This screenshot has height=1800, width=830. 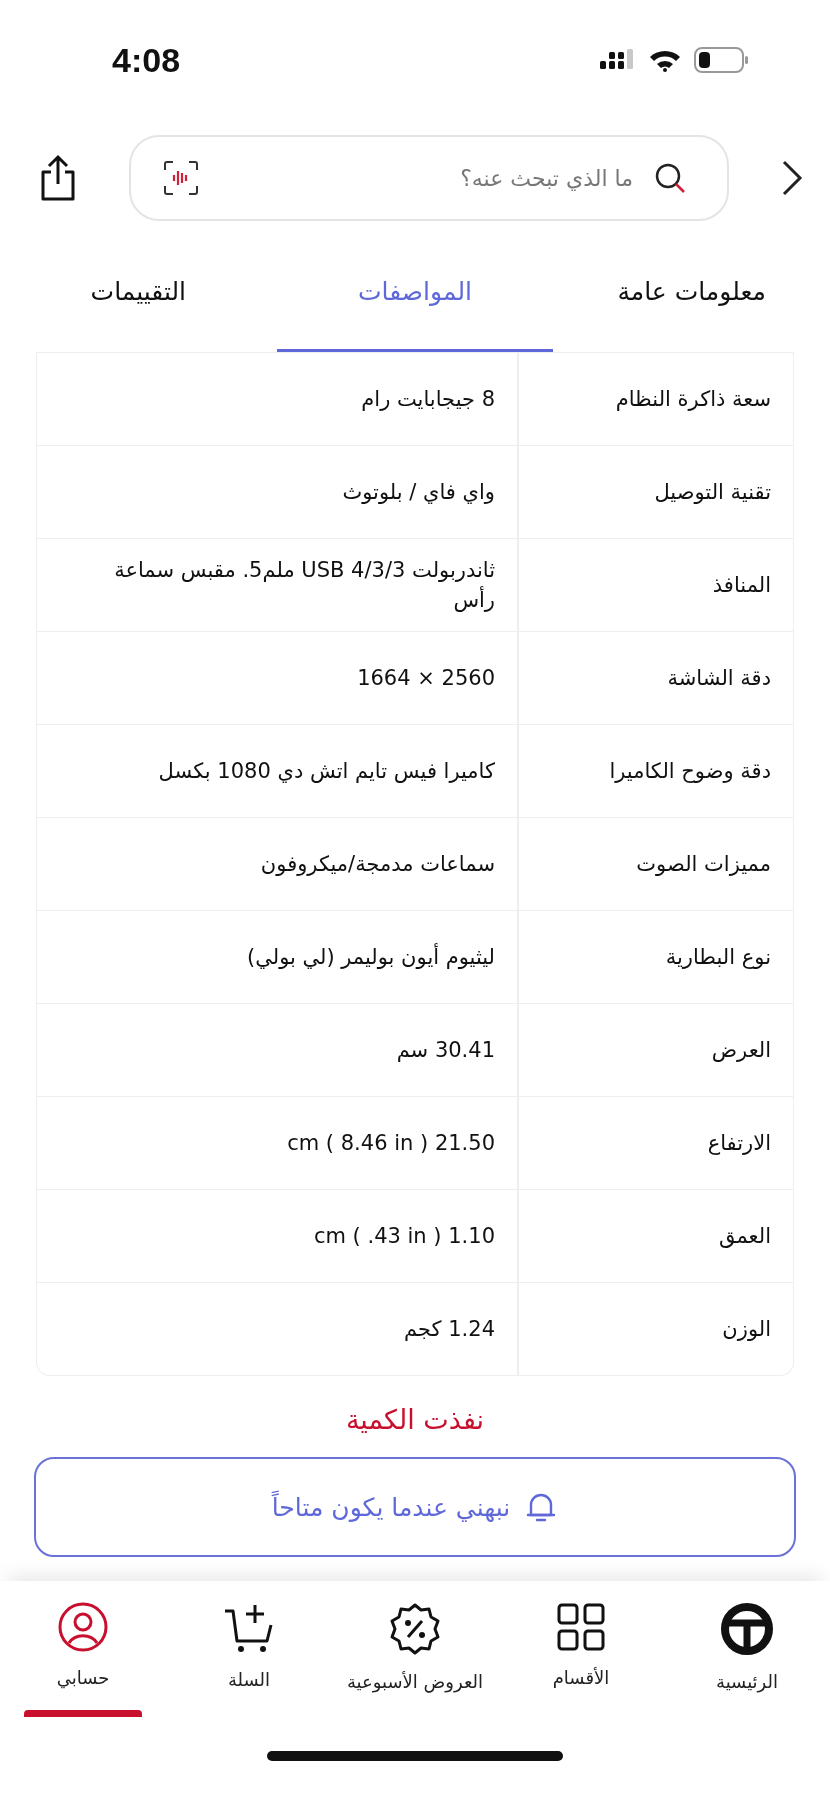 I want to click on logo-icon, so click(x=747, y=1629).